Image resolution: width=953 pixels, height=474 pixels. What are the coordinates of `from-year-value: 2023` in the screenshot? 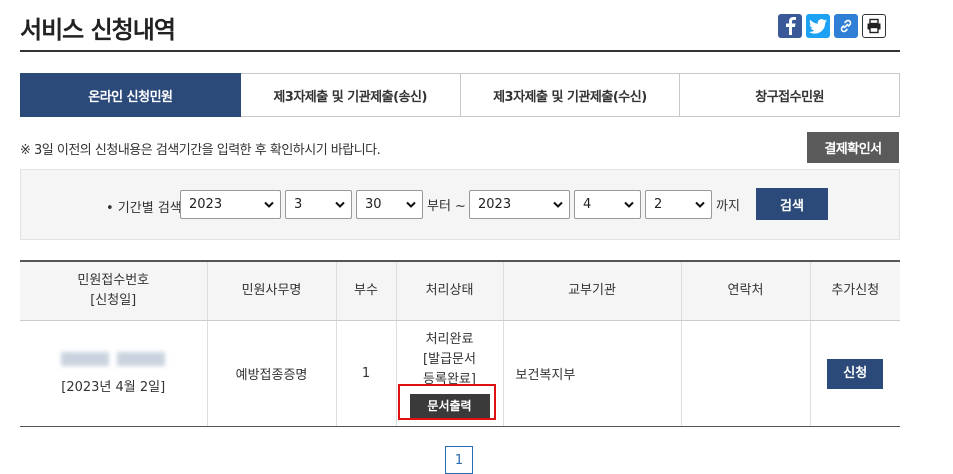 It's located at (206, 204).